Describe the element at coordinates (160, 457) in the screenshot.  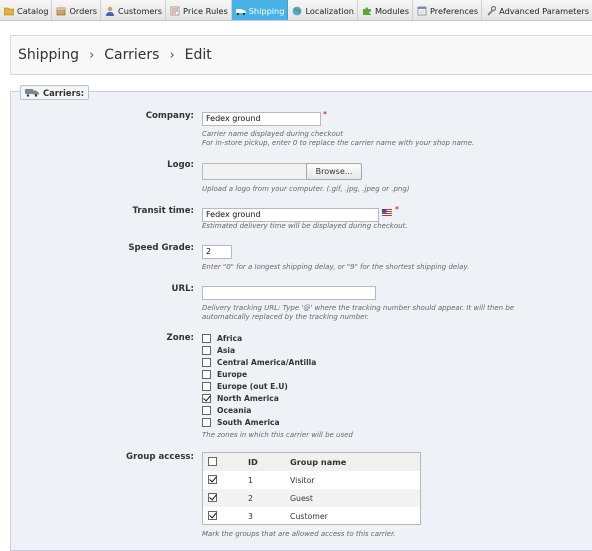
I see `group-access-label: Group access:` at that location.